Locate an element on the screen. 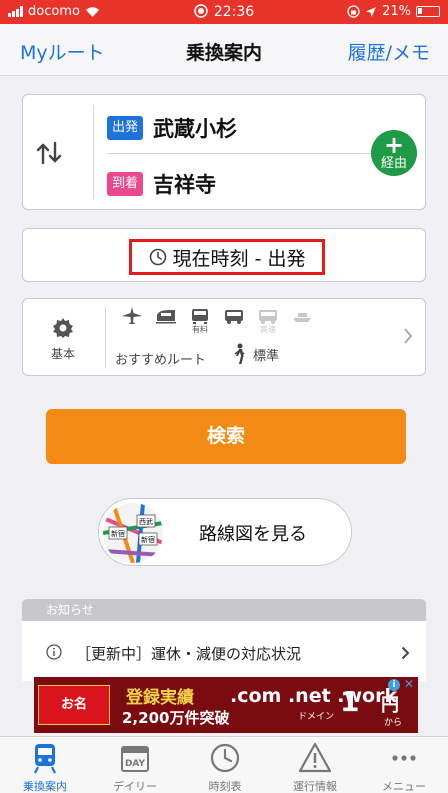 This screenshot has width=448, height=793. mode-bus is located at coordinates (234, 320).